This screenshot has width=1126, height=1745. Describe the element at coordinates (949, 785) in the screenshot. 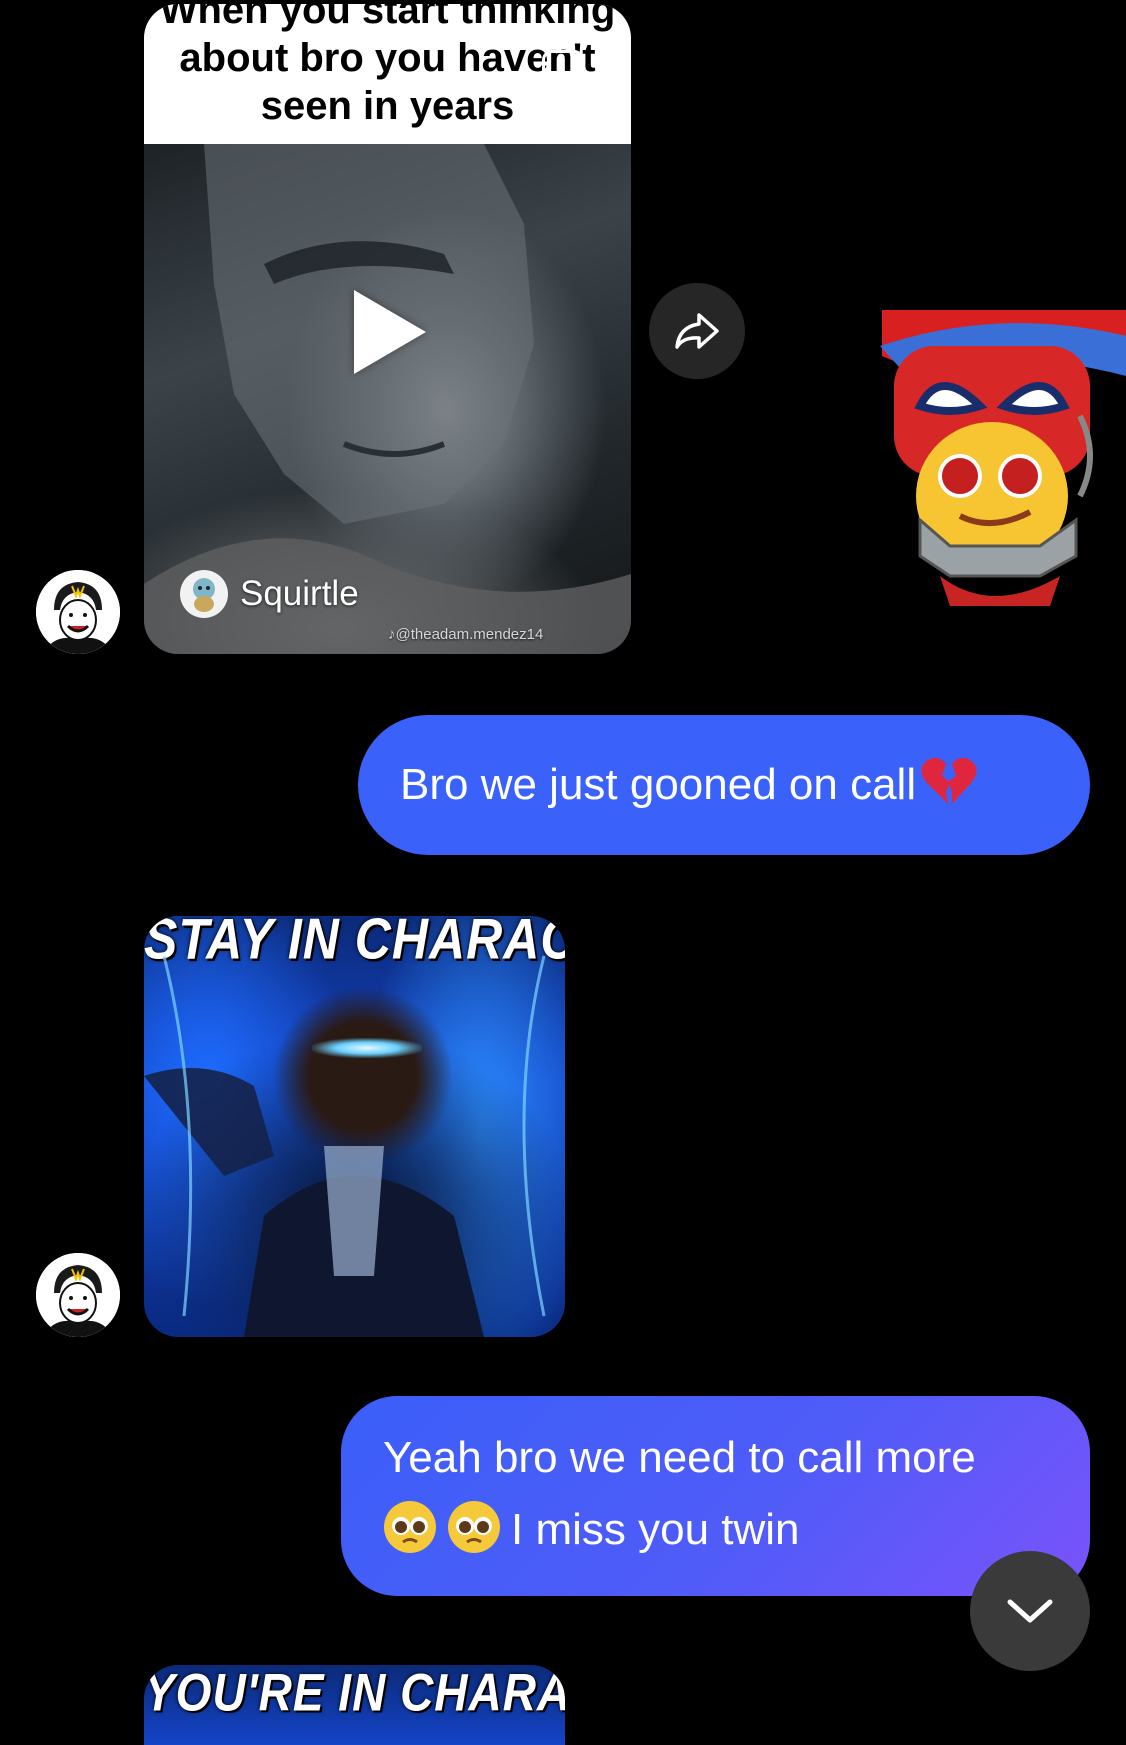

I see `broken-heart-icon` at that location.